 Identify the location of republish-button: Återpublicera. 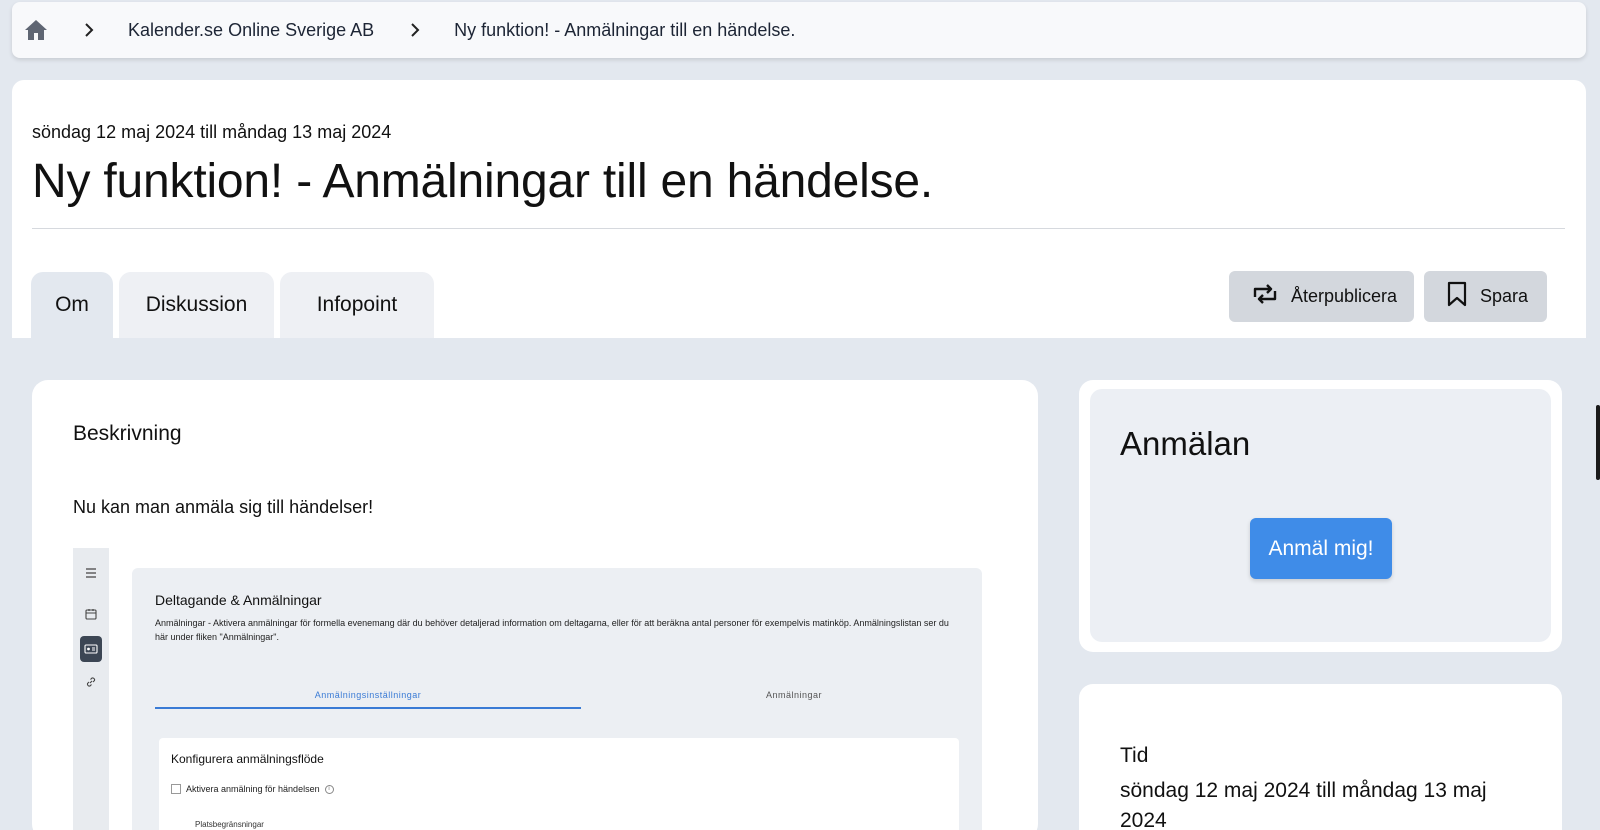
(1321, 296).